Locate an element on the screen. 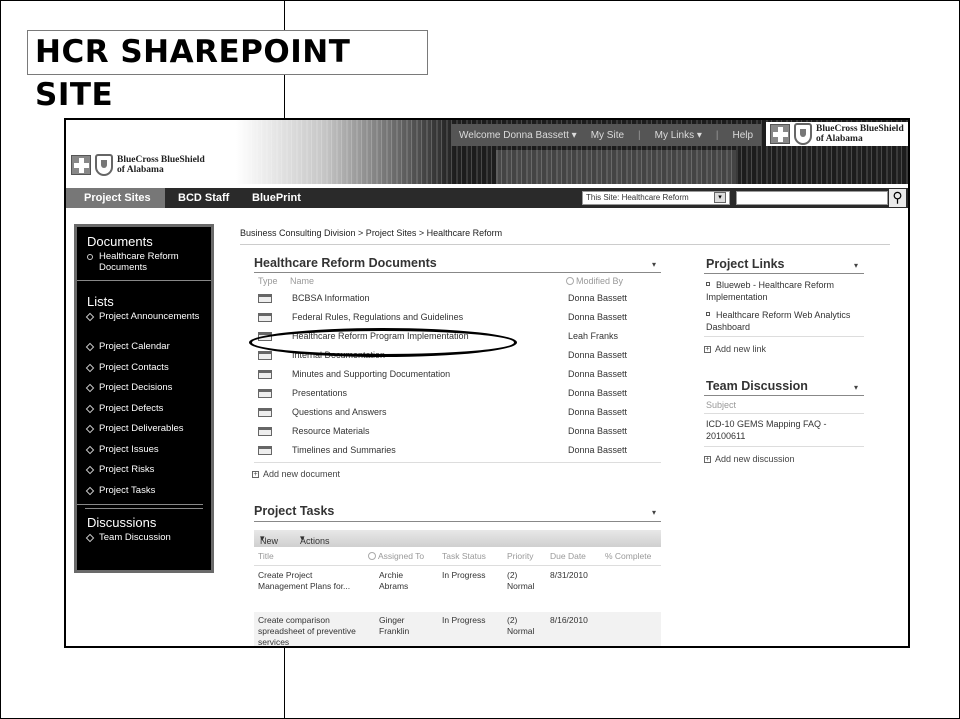 This screenshot has height=719, width=960. task-assigned-to: Archie Abrams is located at coordinates (406, 581).